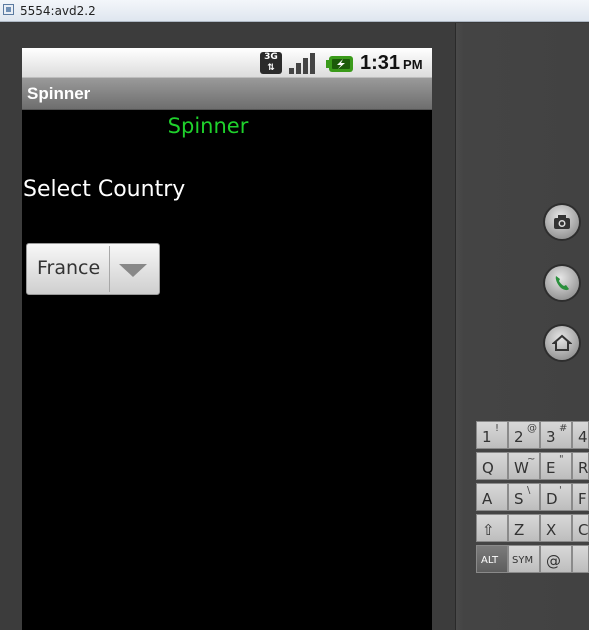 The height and width of the screenshot is (630, 589). I want to click on spinner-divider, so click(109, 269).